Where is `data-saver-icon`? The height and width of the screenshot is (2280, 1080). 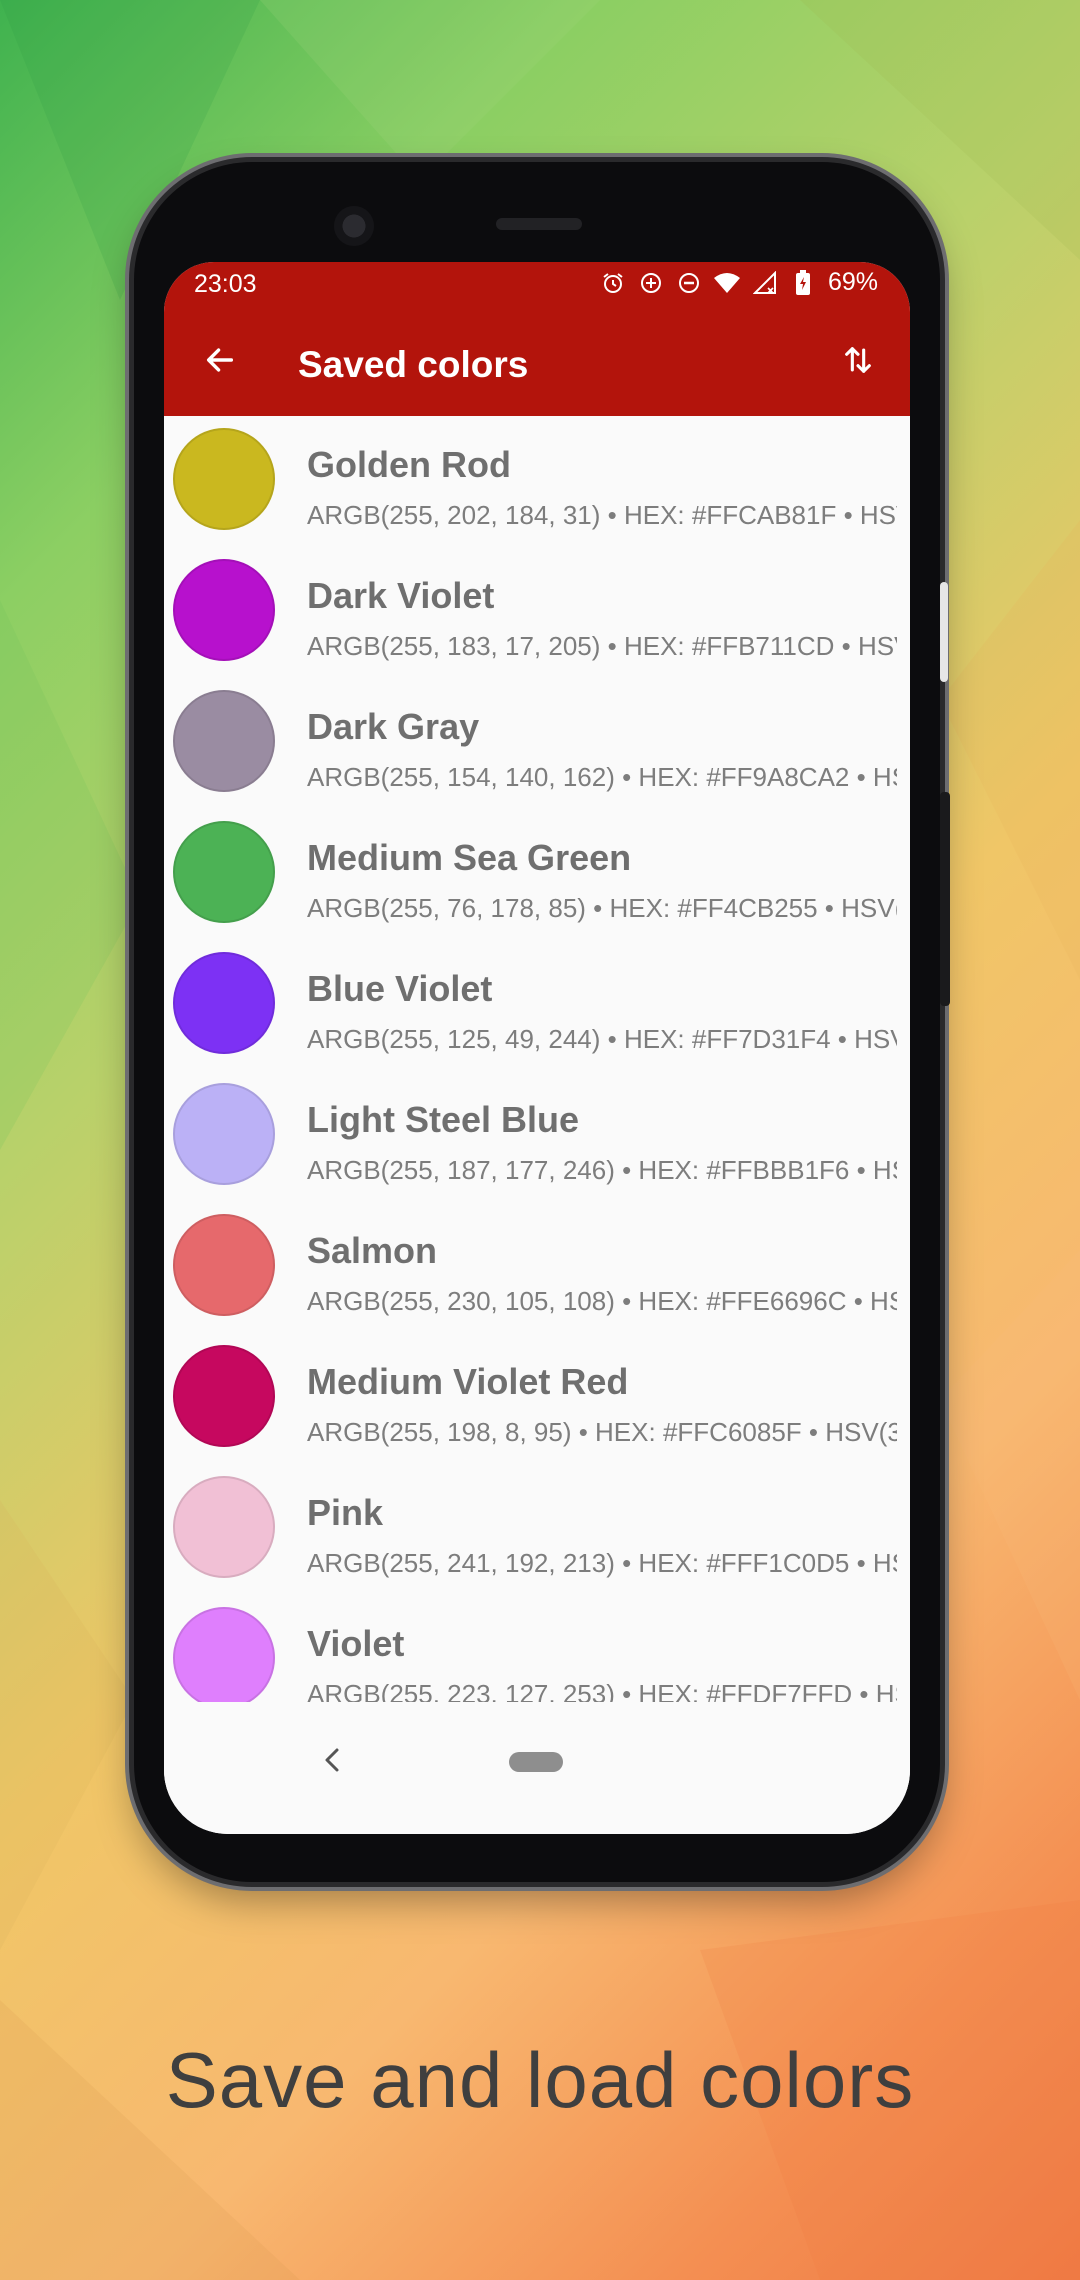 data-saver-icon is located at coordinates (651, 283).